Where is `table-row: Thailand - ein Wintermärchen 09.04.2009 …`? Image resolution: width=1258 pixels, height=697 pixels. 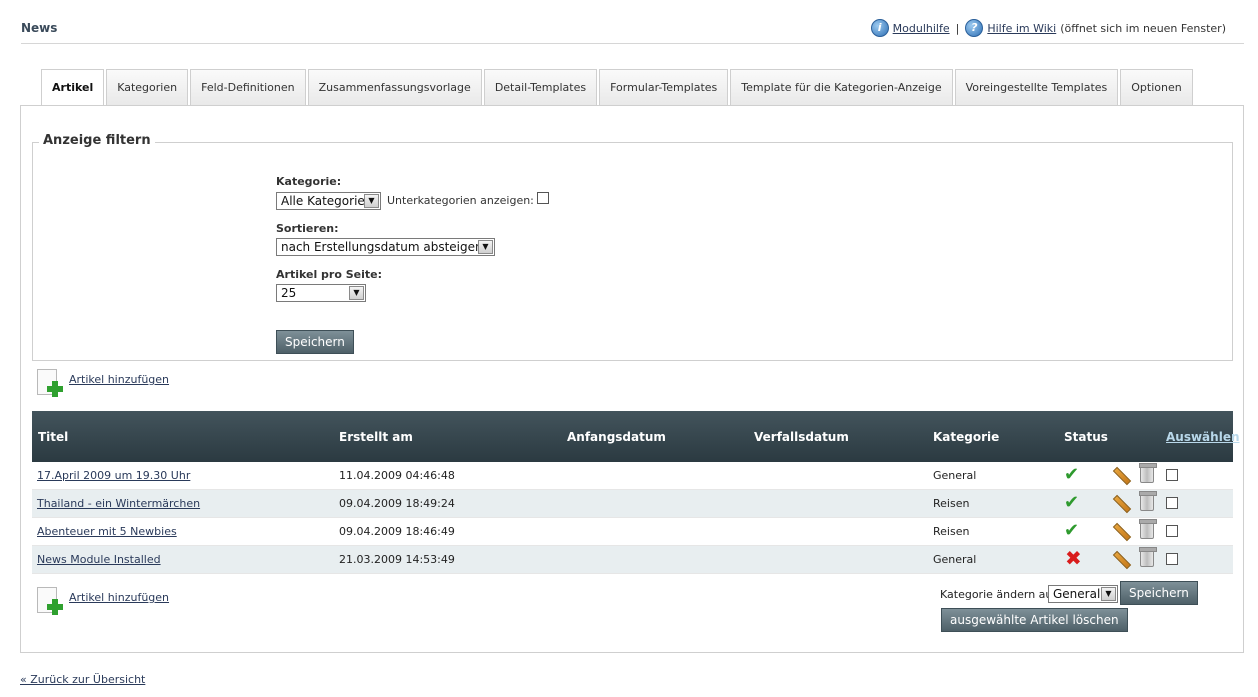 table-row: Thailand - ein Wintermärchen 09.04.2009 … is located at coordinates (632, 504).